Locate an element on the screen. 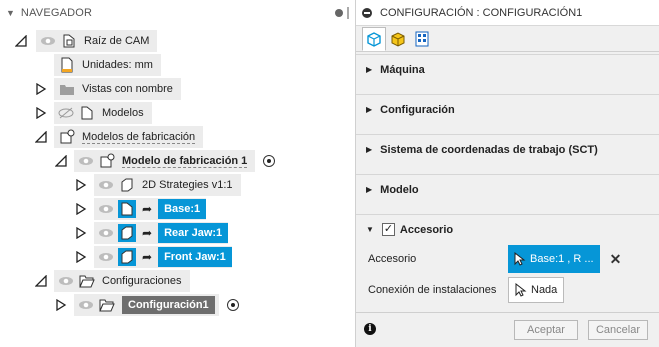 This screenshot has height=347, width=659. fixture-field-row: Accesorio Base:1 , R ... ✕ is located at coordinates (507, 259).